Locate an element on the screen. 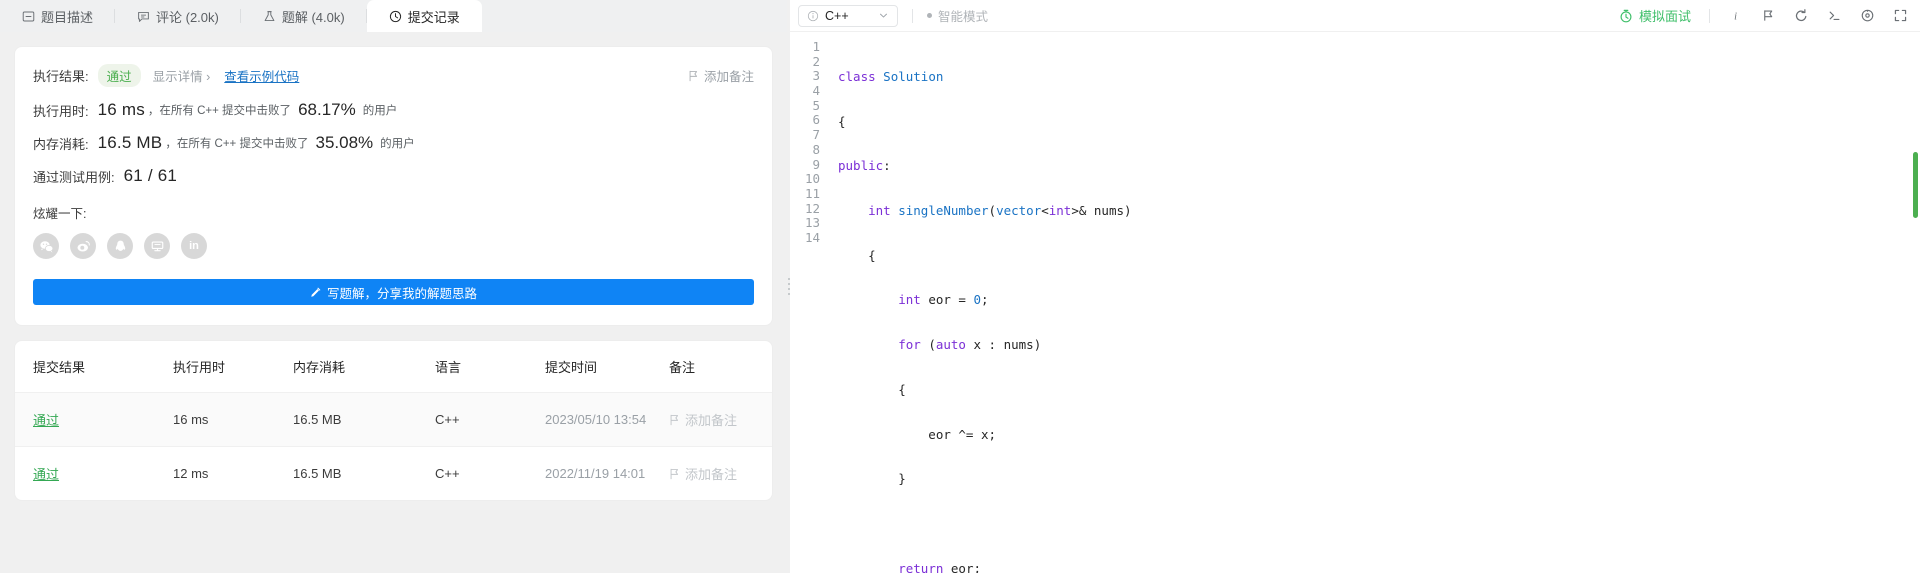  submission-table: 提交结果 执行用时 内存消耗 语言 提交时间 备注 通过 16 ms 16.5 is located at coordinates (393, 420).